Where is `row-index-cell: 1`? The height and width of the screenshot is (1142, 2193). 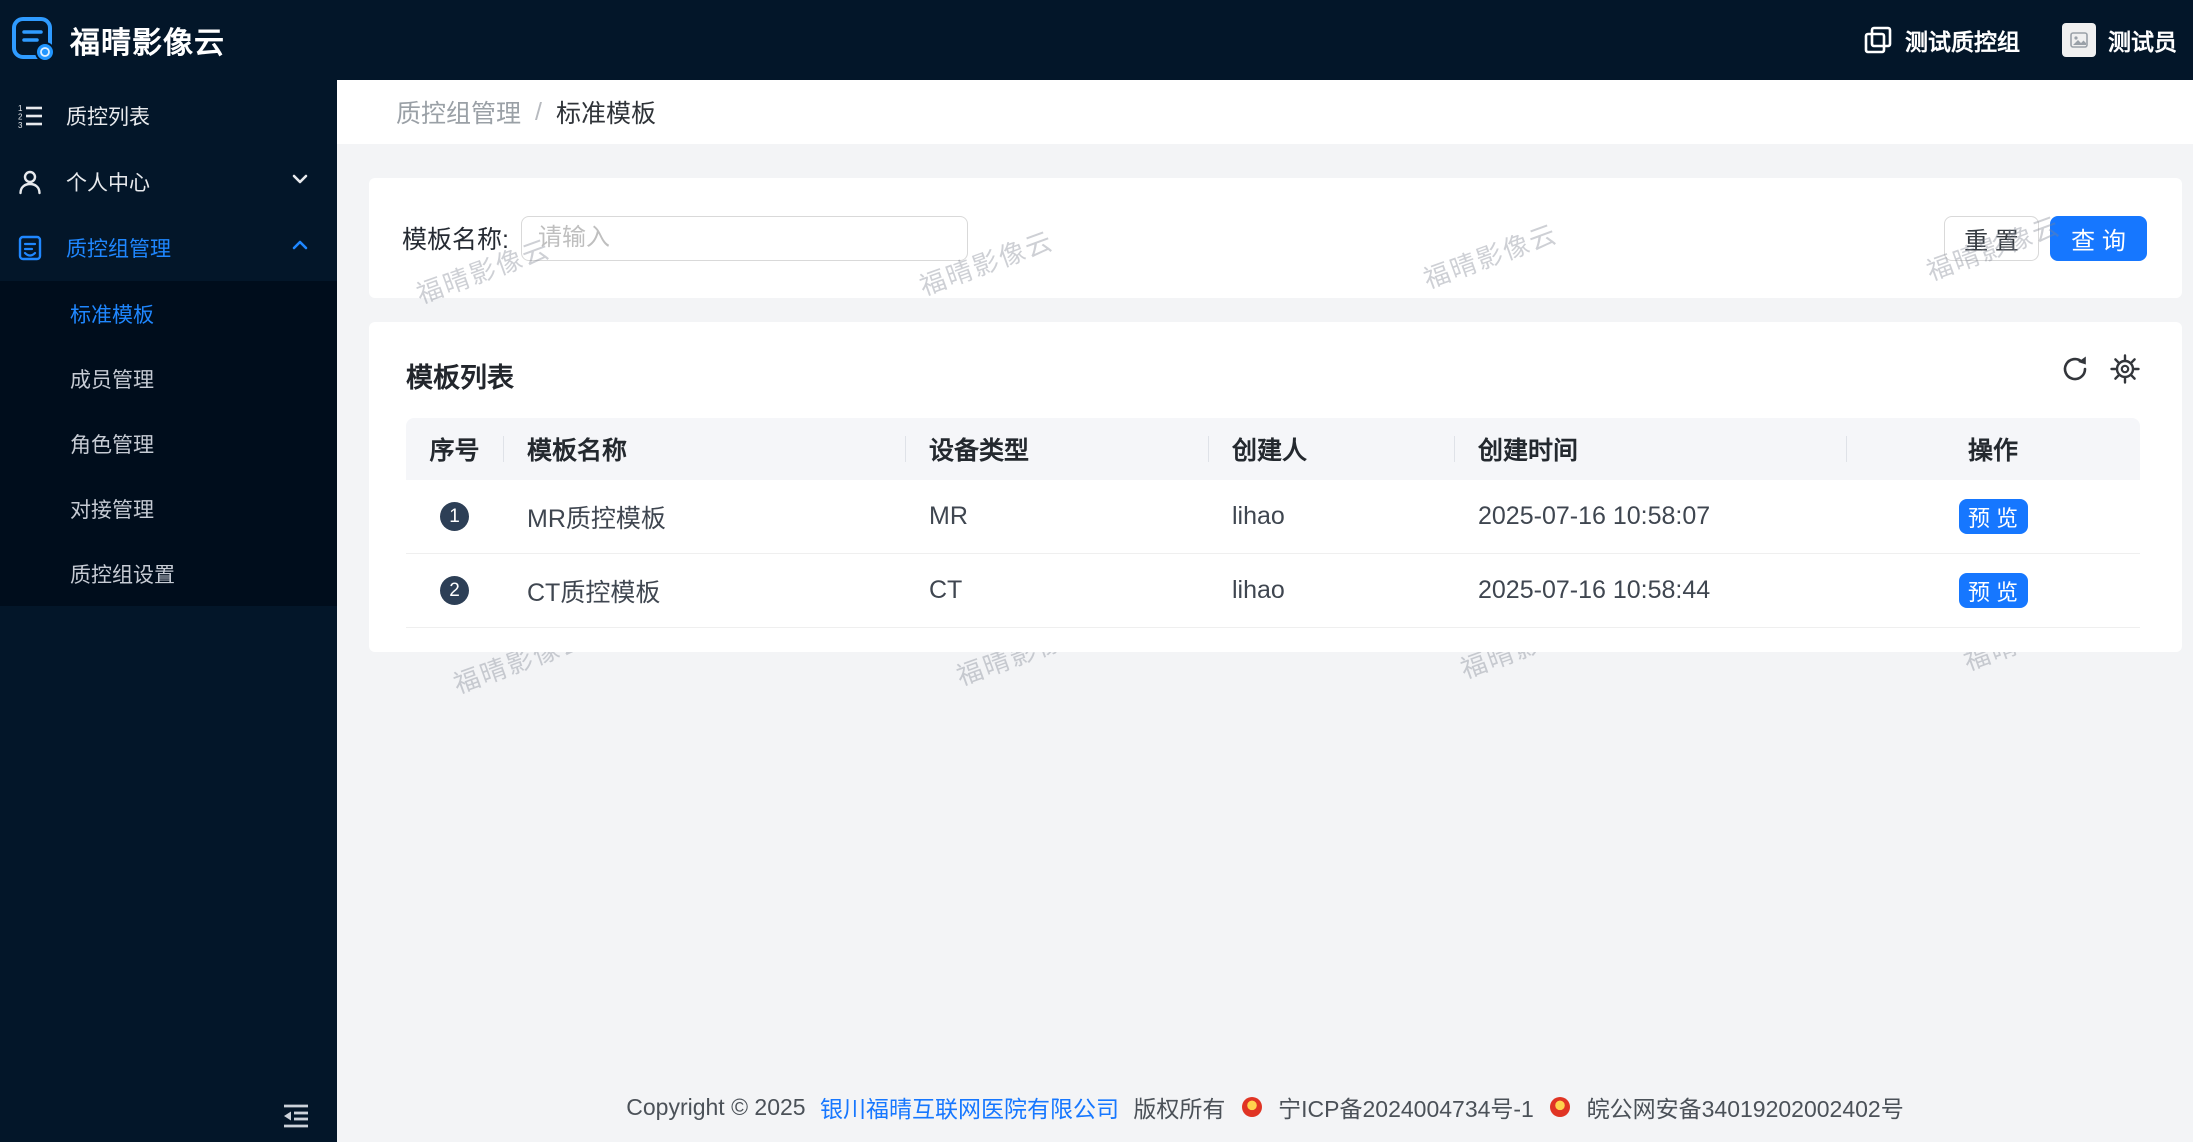
row-index-cell: 1 is located at coordinates (454, 516).